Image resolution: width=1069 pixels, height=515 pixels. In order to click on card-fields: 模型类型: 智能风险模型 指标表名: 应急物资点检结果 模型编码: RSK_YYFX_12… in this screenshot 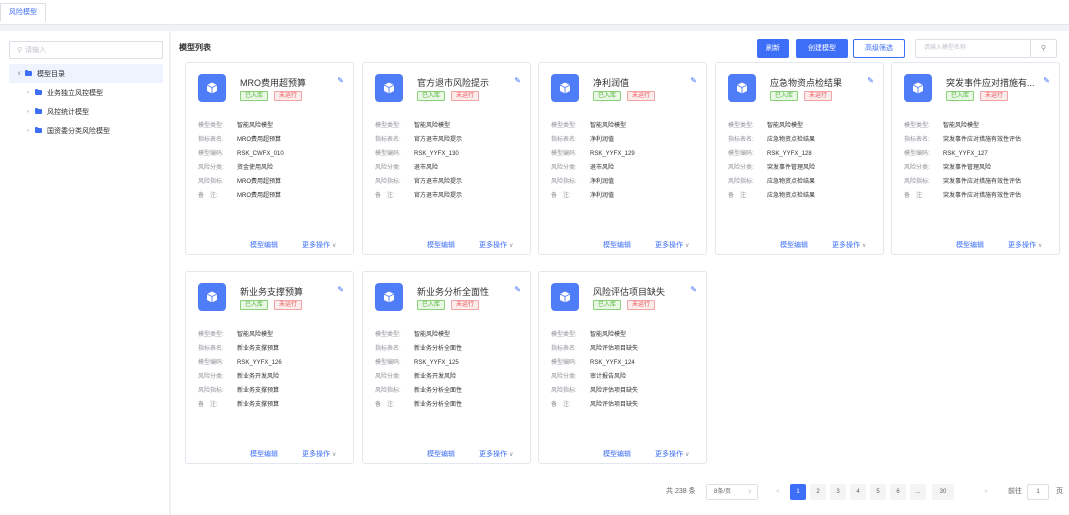, I will do `click(771, 161)`.